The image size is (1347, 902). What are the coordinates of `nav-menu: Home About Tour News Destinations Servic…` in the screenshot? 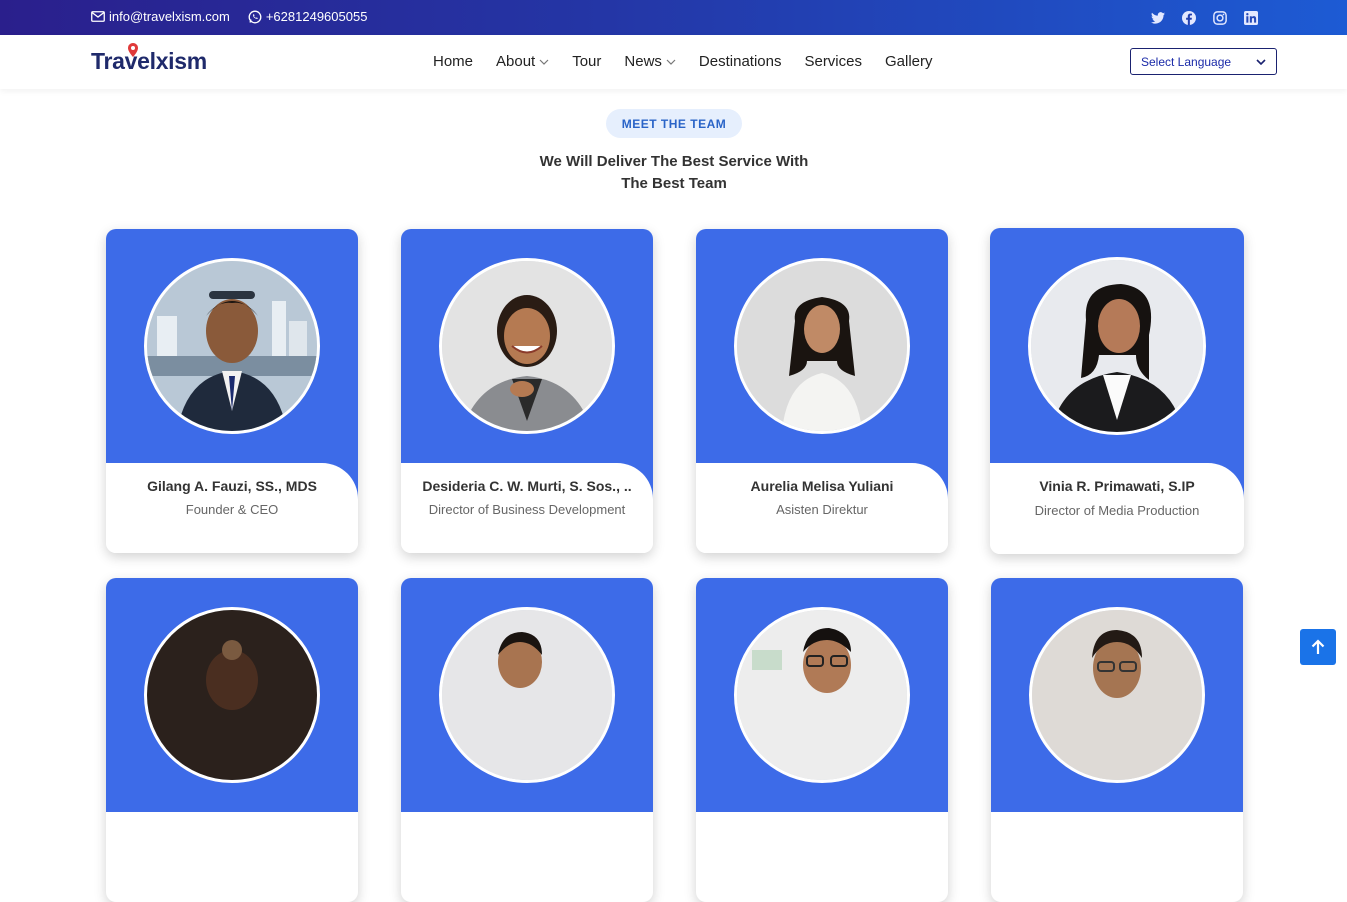 It's located at (683, 61).